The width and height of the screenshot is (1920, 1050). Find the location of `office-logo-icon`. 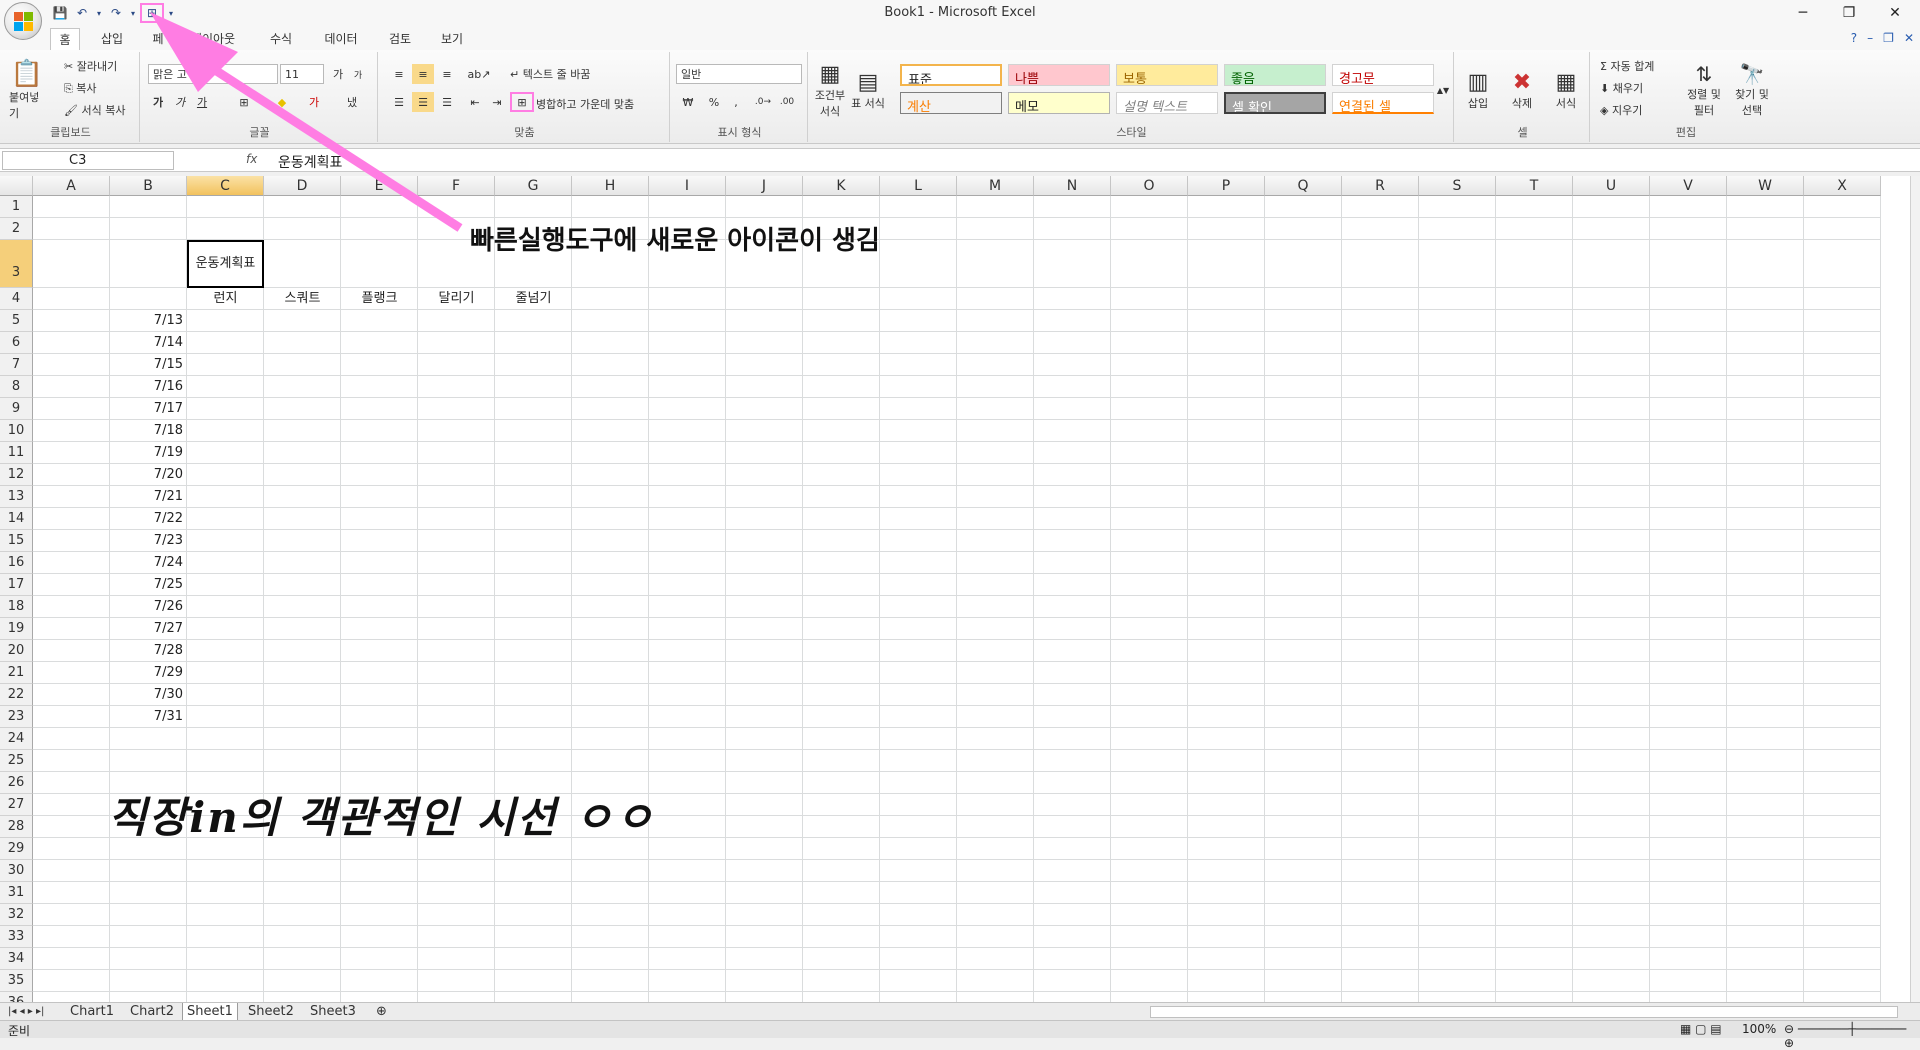

office-logo-icon is located at coordinates (24, 22).